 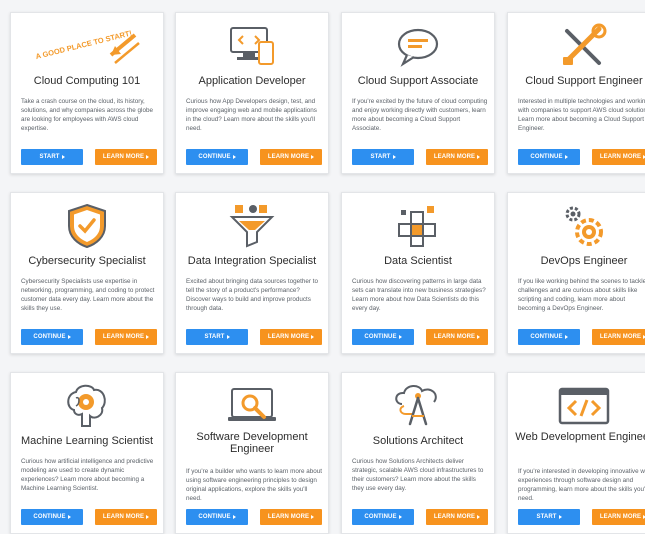 What do you see at coordinates (252, 46) in the screenshot?
I see `devices-icon` at bounding box center [252, 46].